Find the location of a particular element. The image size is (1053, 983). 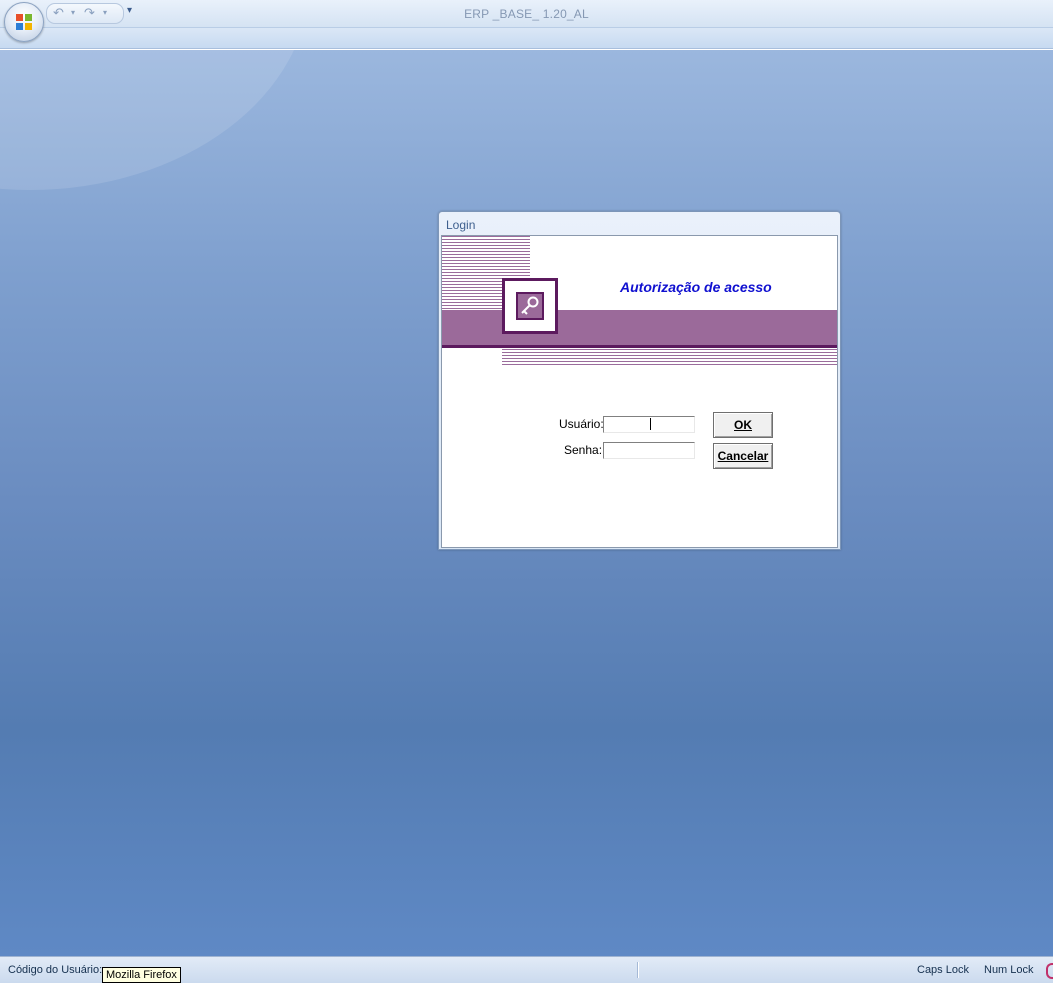

dialog-title: Login is located at coordinates (461, 225).